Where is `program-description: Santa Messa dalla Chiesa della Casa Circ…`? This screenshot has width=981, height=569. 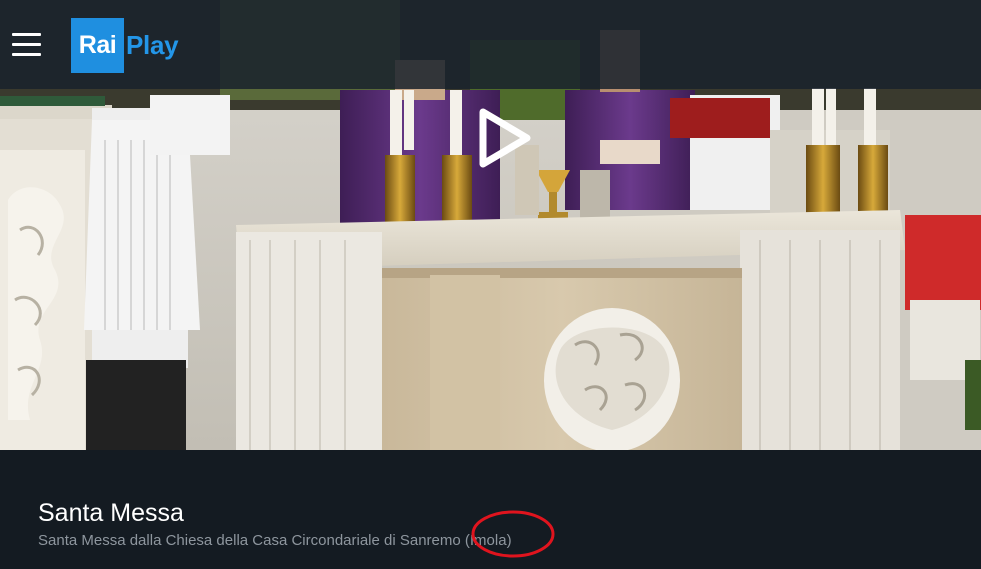
program-description: Santa Messa dalla Chiesa della Casa Circ… is located at coordinates (275, 540).